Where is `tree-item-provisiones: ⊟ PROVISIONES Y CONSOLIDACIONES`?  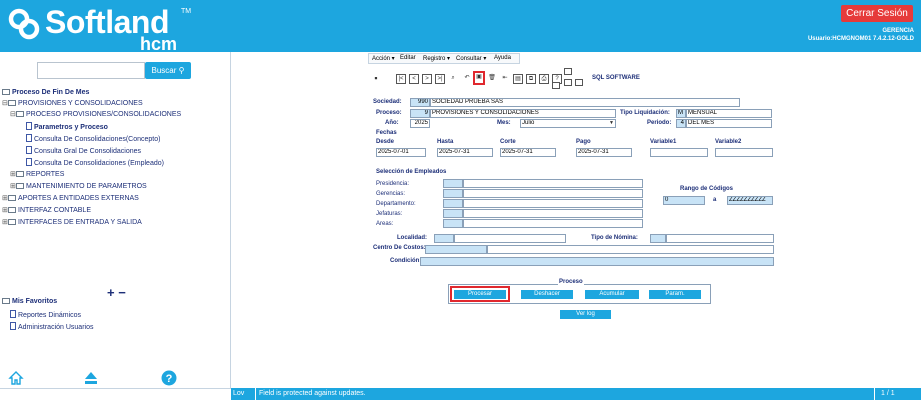
tree-item-provisiones: ⊟ PROVISIONES Y CONSOLIDACIONES is located at coordinates (72, 103).